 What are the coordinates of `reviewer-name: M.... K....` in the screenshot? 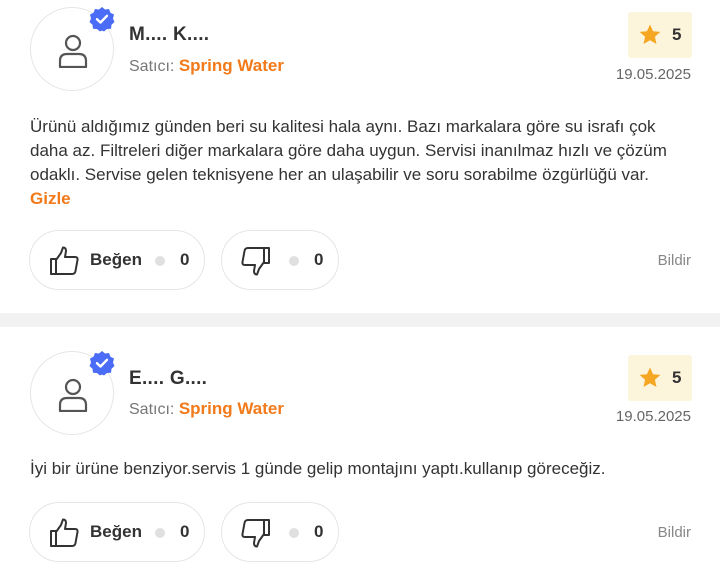 It's located at (169, 34).